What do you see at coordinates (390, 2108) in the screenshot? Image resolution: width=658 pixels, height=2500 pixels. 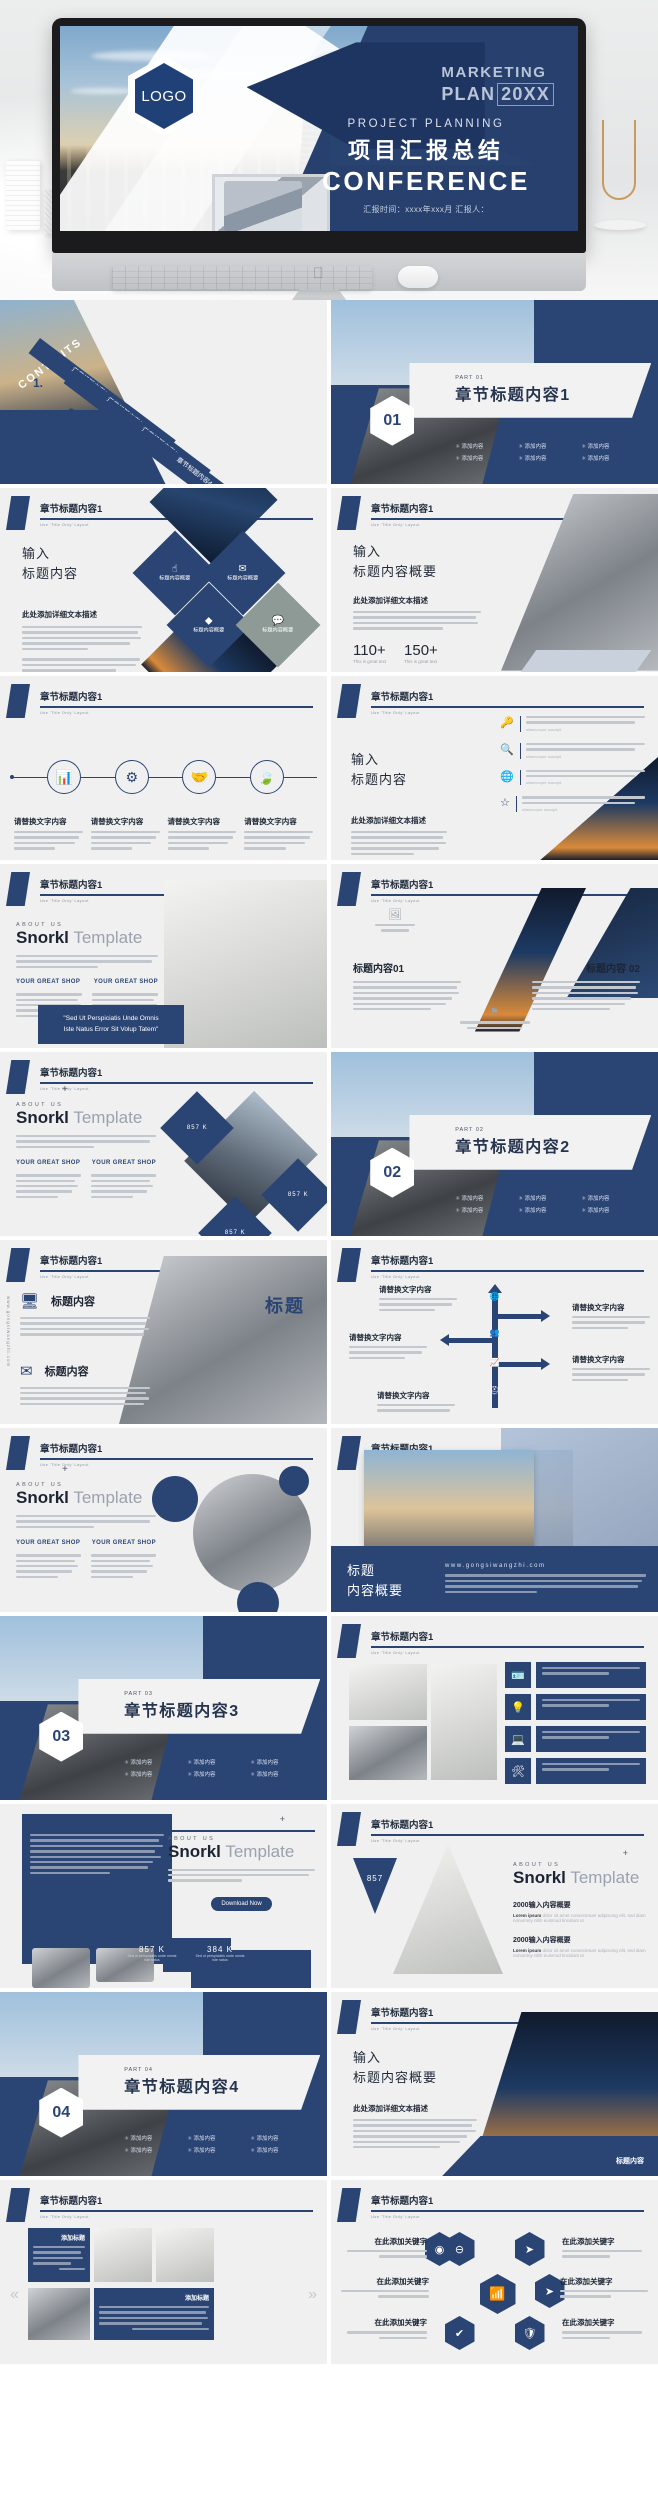 I see `detail-desc: 此处添加详细文本描述` at bounding box center [390, 2108].